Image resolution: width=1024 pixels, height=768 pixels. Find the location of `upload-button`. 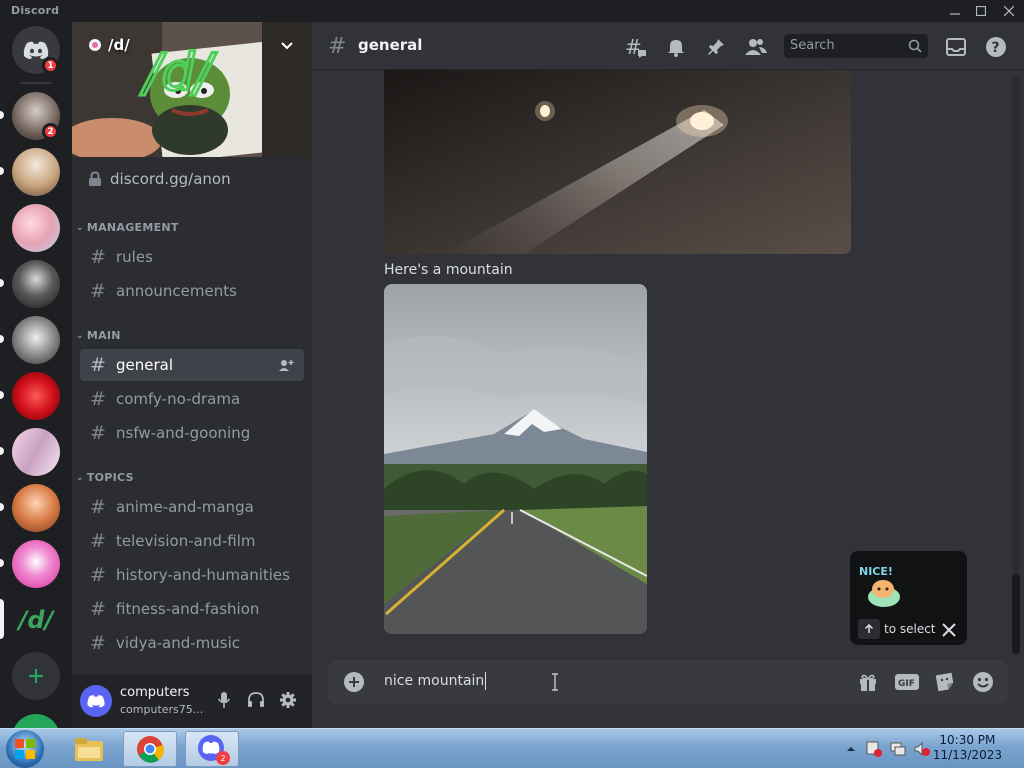

upload-button is located at coordinates (354, 682).